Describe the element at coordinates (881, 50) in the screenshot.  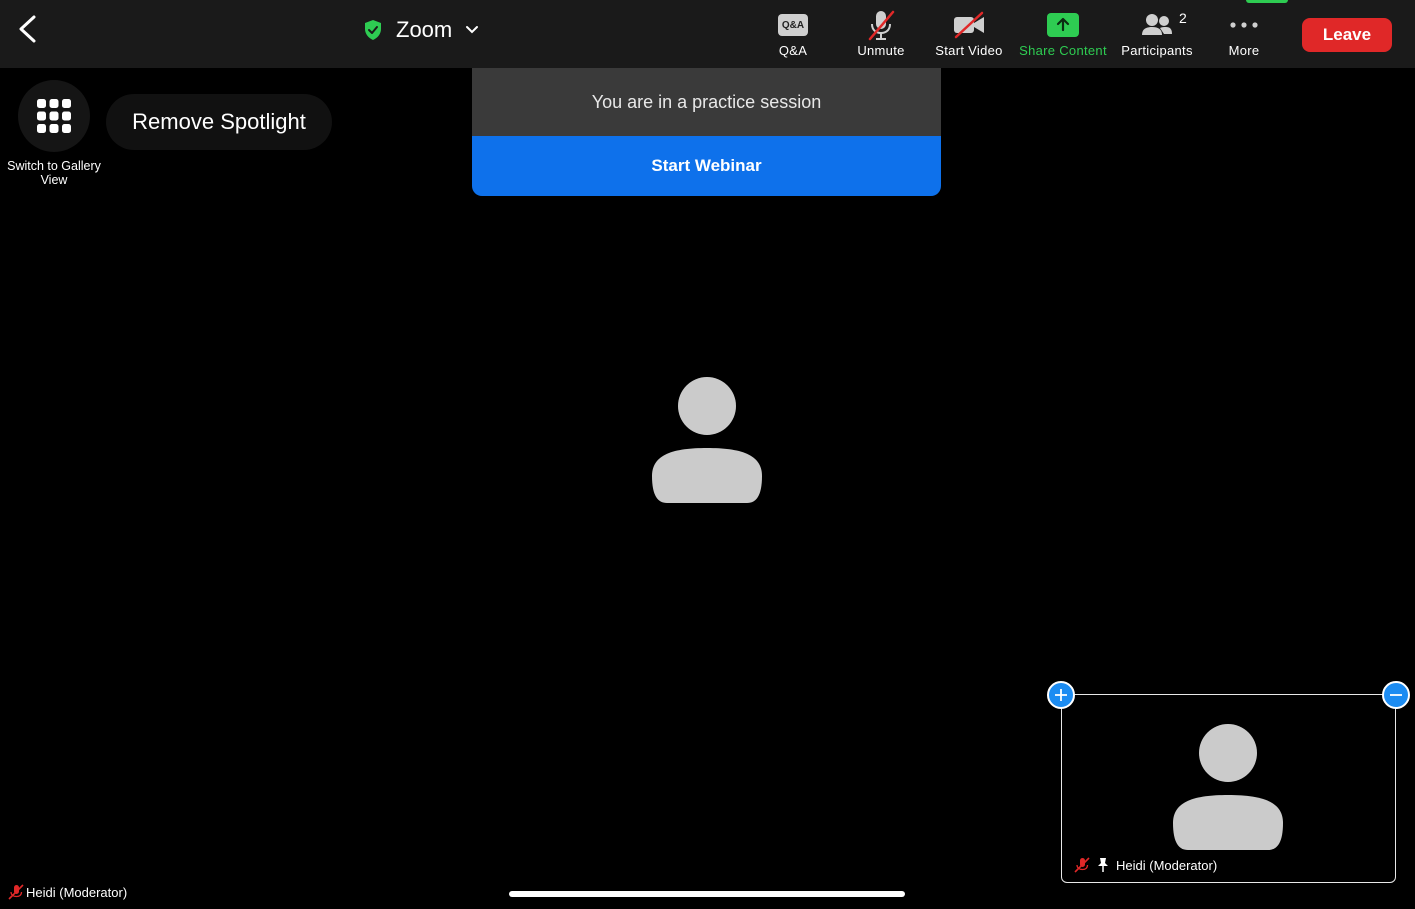
I see `unmute-label: Unmute` at that location.